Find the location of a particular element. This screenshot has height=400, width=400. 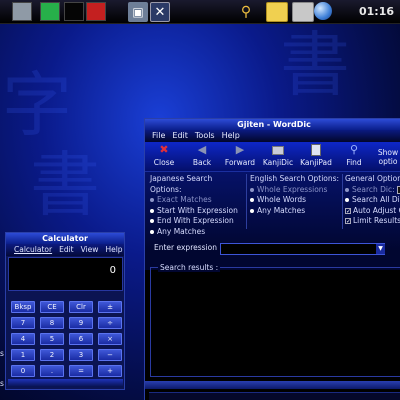

menu-calculator: Calculator is located at coordinates (33, 250).